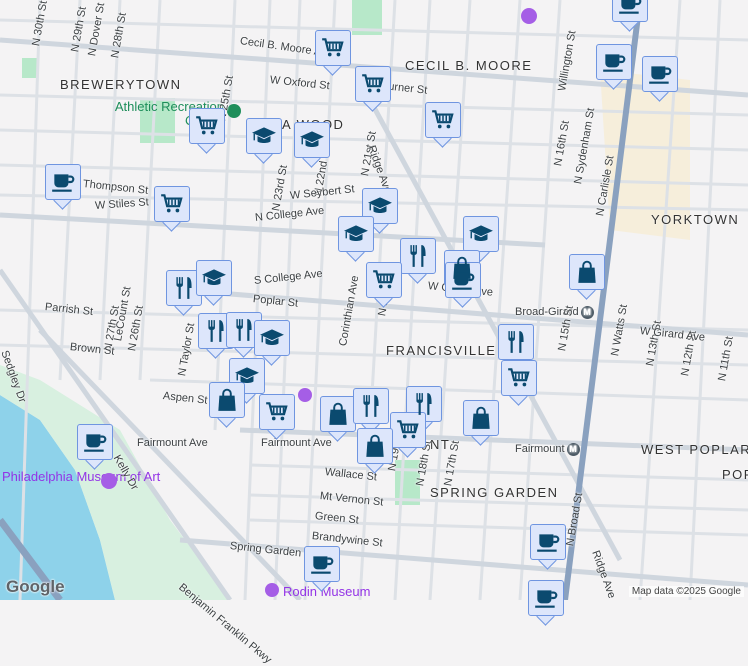 This screenshot has height=666, width=748. I want to click on neighborhood-spring-garden: SPRING GARDEN, so click(494, 492).